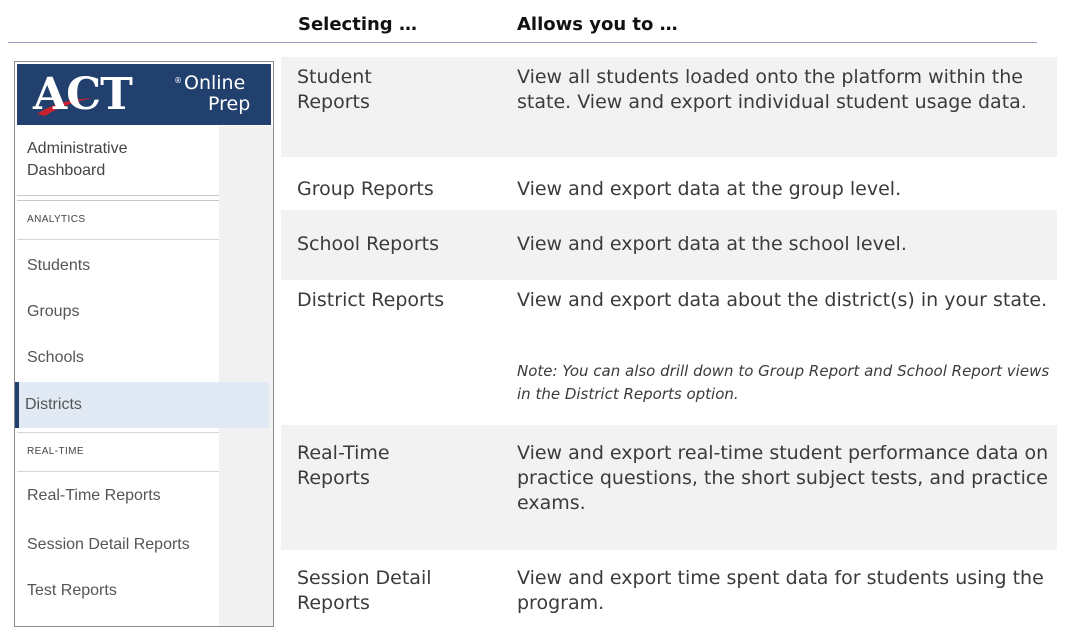 The image size is (1065, 641). Describe the element at coordinates (215, 83) in the screenshot. I see `logo-online-text: Online` at that location.